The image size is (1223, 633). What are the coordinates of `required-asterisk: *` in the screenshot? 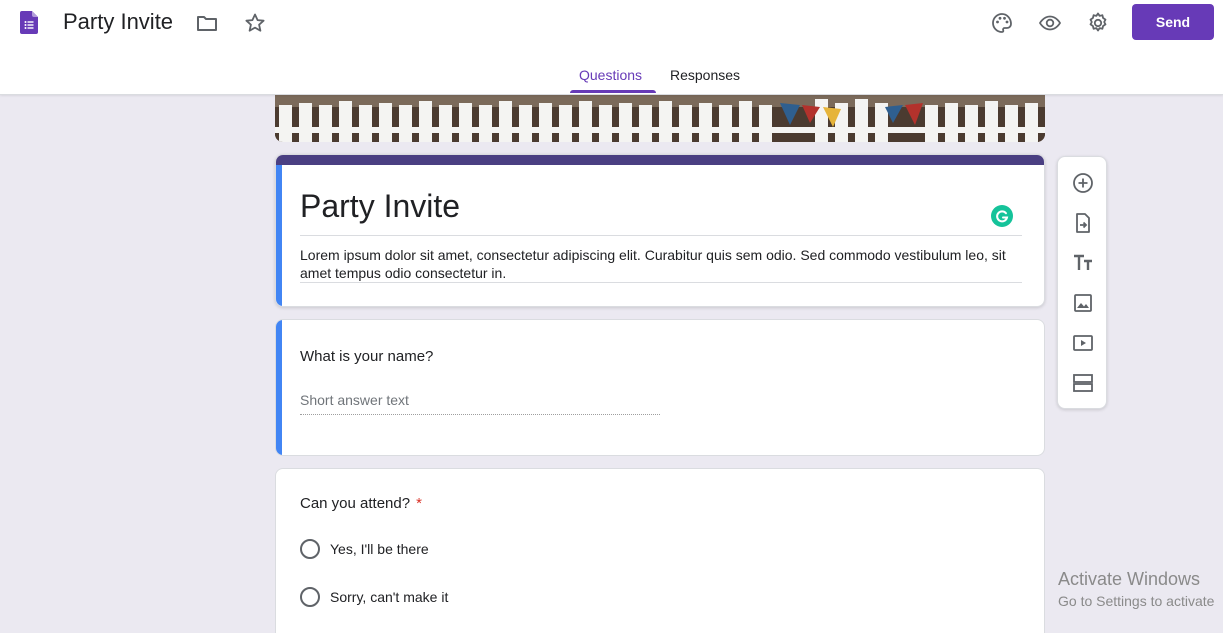 It's located at (419, 503).